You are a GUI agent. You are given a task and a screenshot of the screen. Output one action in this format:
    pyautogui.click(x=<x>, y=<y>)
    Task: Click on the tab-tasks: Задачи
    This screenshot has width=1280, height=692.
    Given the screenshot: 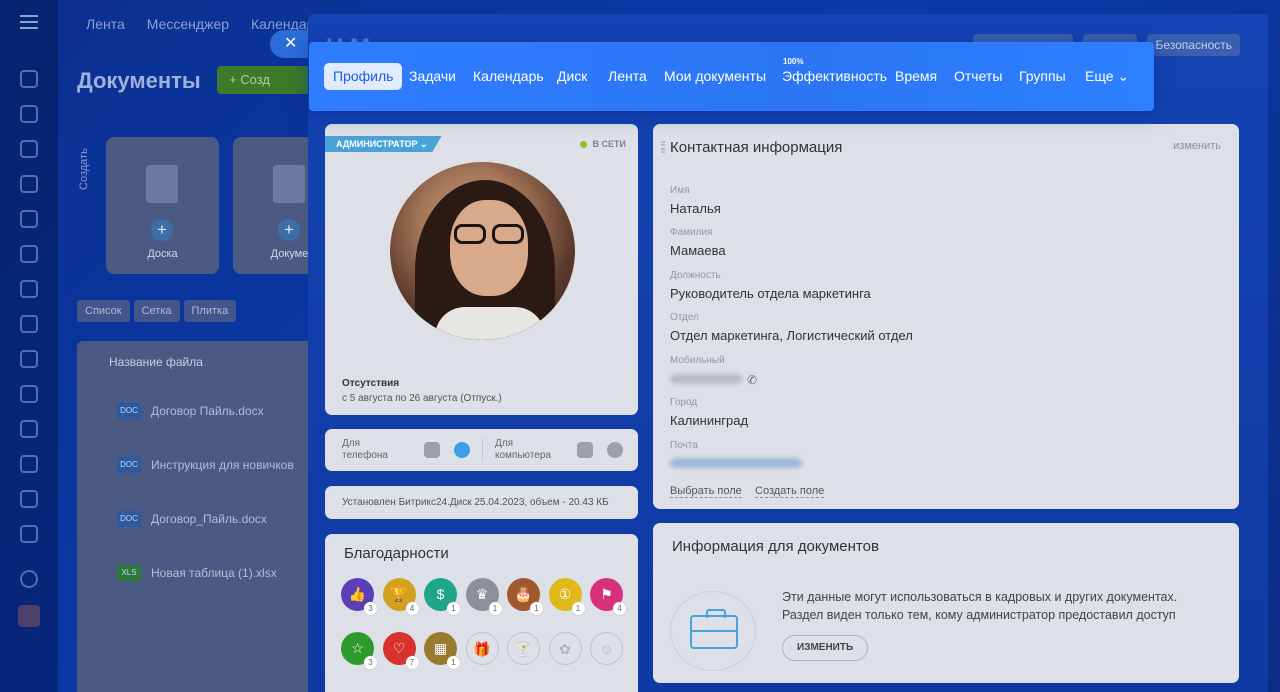 What is the action you would take?
    pyautogui.click(x=432, y=76)
    